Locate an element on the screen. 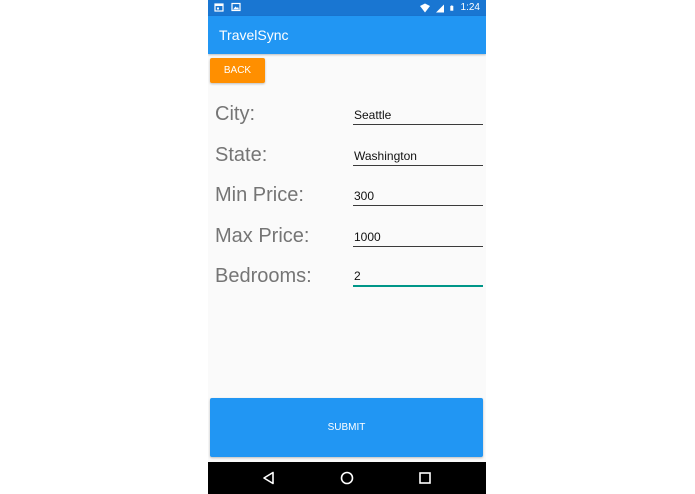 The image size is (695, 494). city-field is located at coordinates (418, 115).